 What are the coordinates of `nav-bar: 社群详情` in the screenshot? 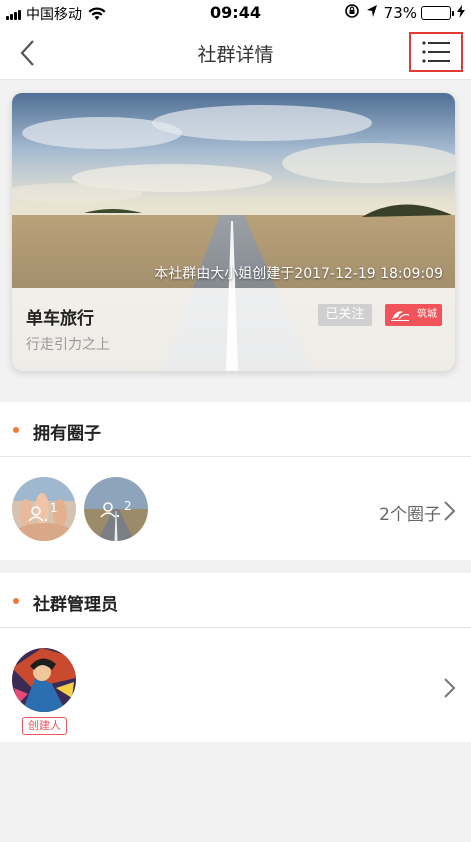 It's located at (235, 53).